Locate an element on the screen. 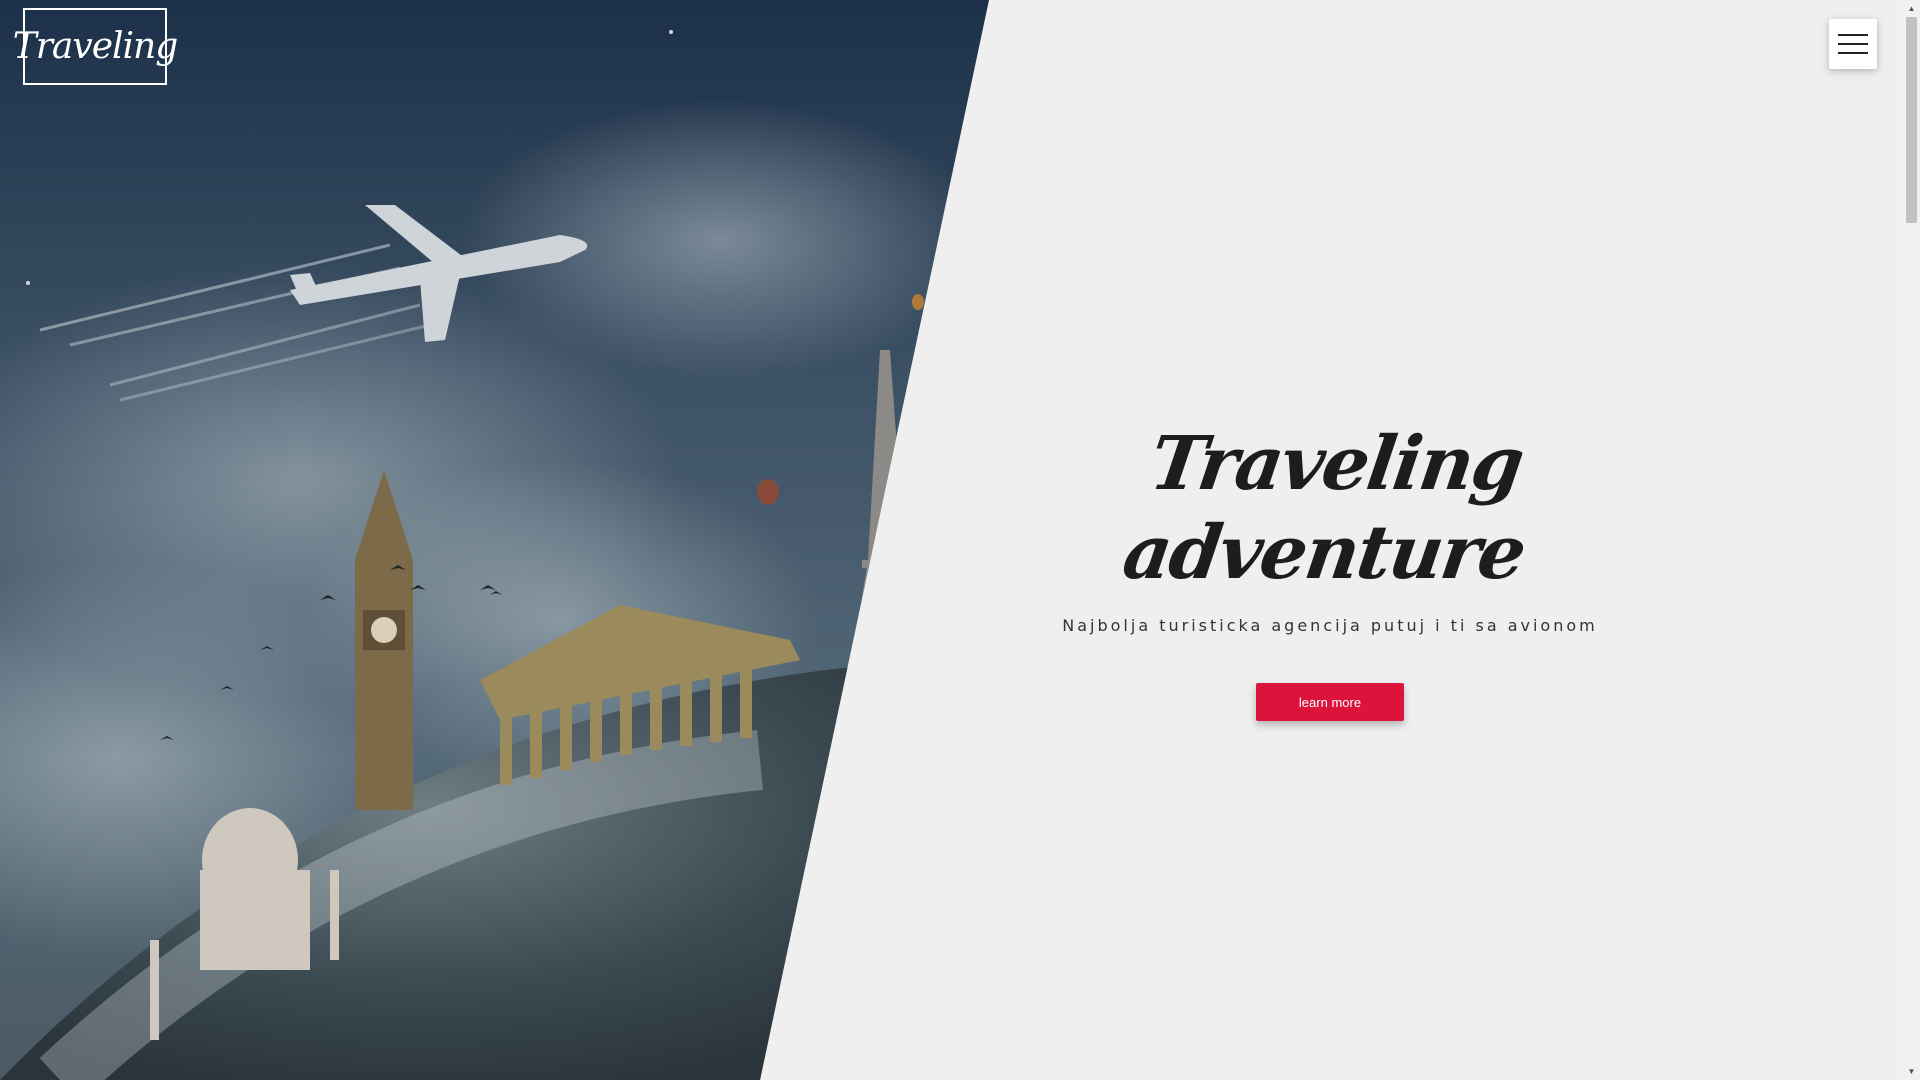 The image size is (1920, 1080). hero-title: Traveling adventure is located at coordinates (1323, 508).